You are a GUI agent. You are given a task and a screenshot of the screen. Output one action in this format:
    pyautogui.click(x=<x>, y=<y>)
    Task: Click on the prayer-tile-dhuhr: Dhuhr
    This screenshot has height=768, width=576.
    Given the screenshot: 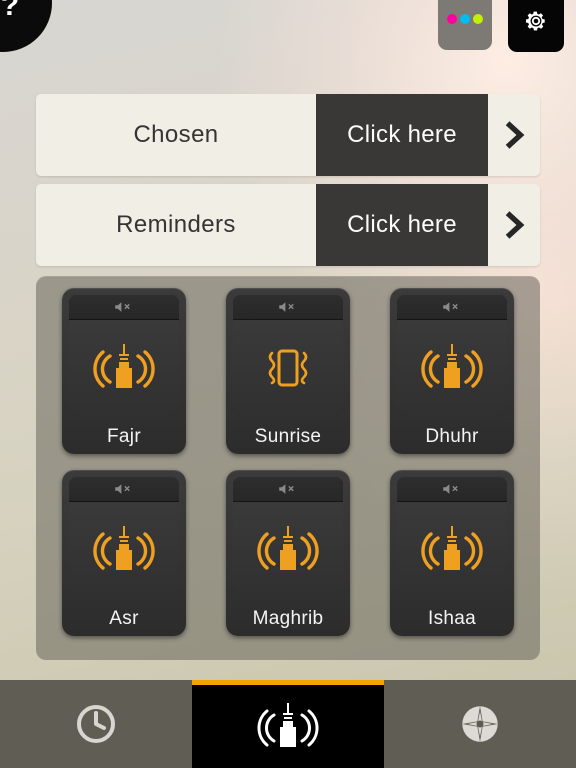 What is the action you would take?
    pyautogui.click(x=452, y=371)
    